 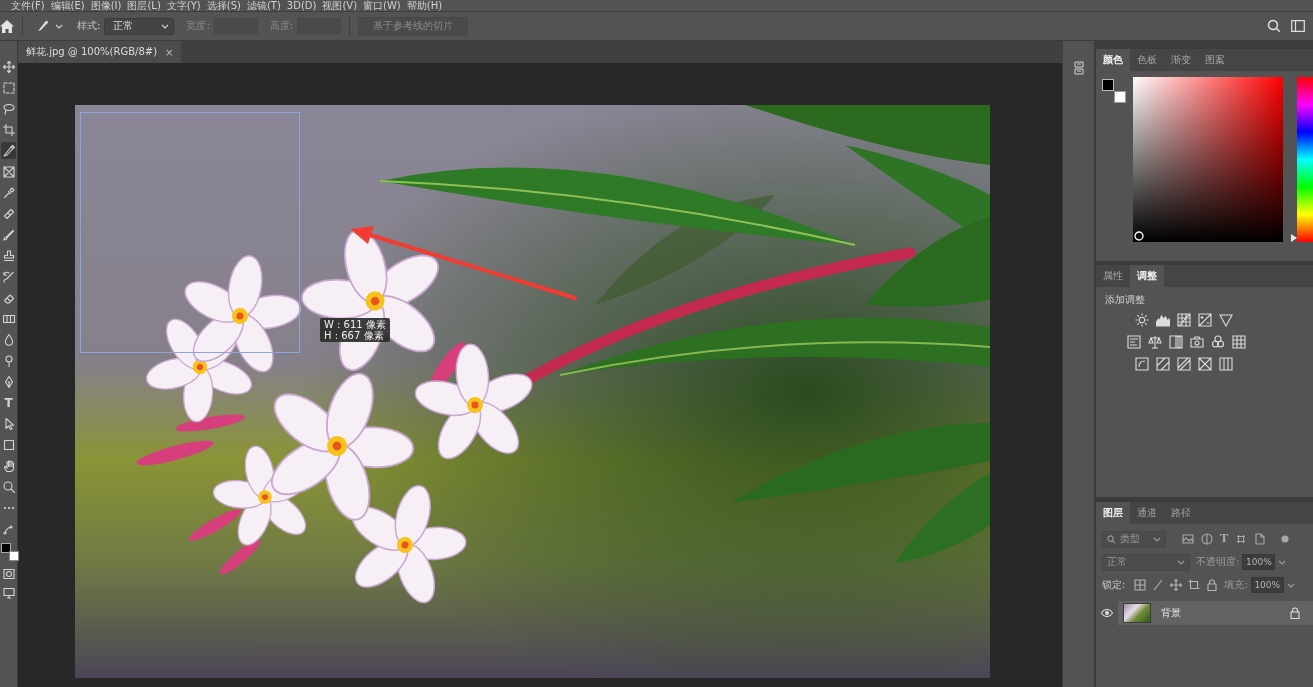 What do you see at coordinates (8, 574) in the screenshot?
I see `mask-icon` at bounding box center [8, 574].